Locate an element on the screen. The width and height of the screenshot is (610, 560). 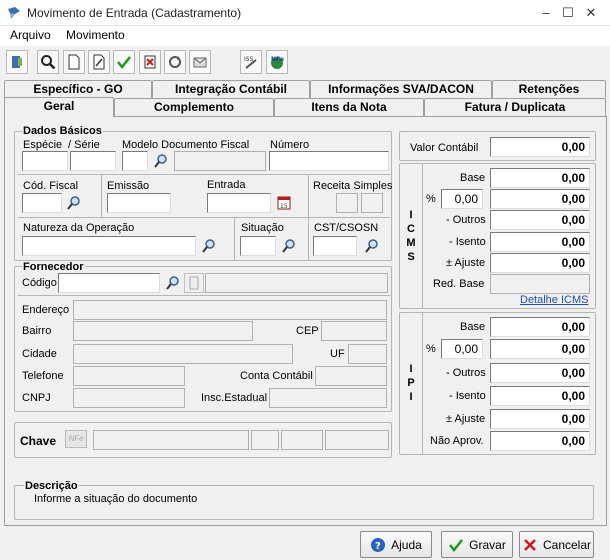
cnpj-label: CNPJ is located at coordinates (36, 398).